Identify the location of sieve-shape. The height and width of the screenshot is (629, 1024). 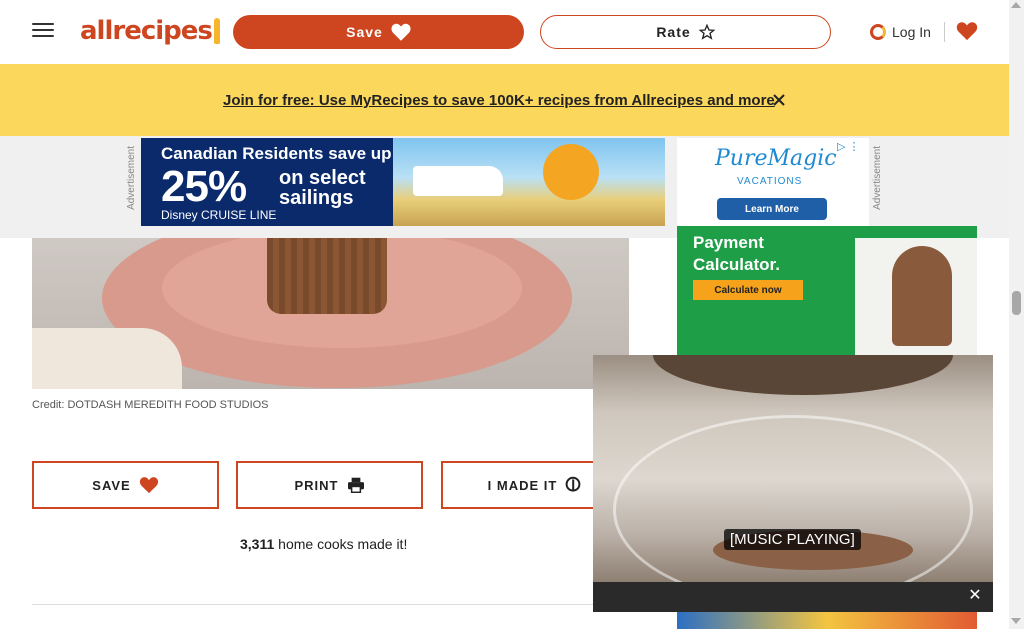
(803, 375).